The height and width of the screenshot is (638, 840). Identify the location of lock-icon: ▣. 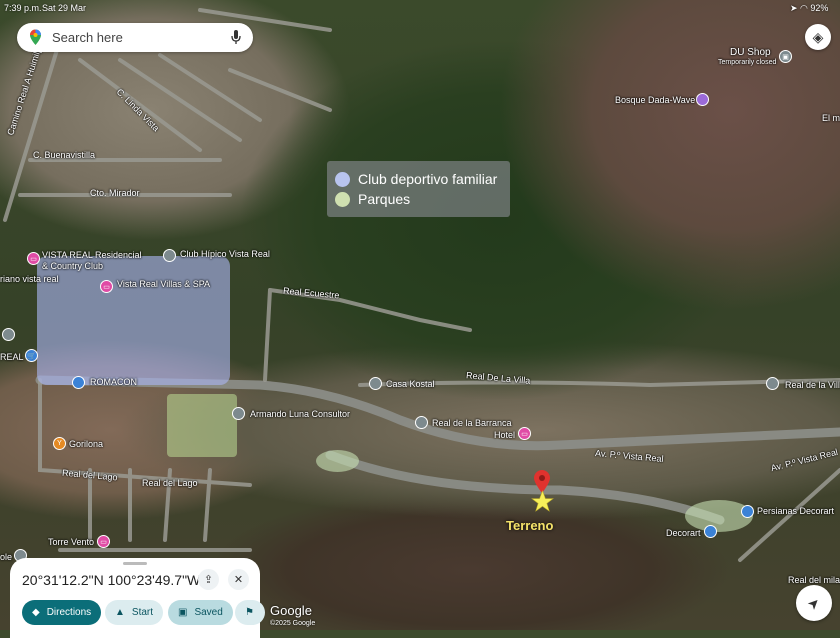
(785, 56).